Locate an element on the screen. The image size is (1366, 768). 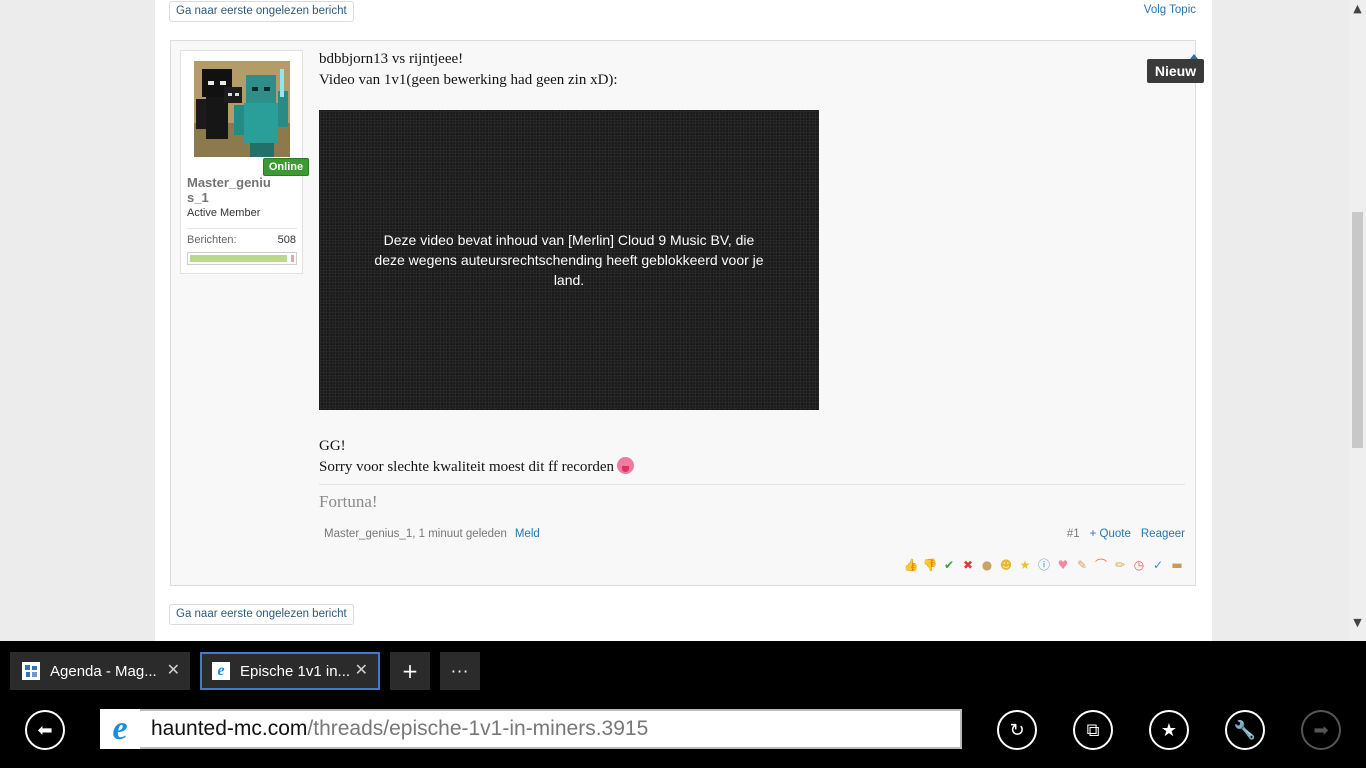
post-number-link: #1 is located at coordinates (1073, 534).